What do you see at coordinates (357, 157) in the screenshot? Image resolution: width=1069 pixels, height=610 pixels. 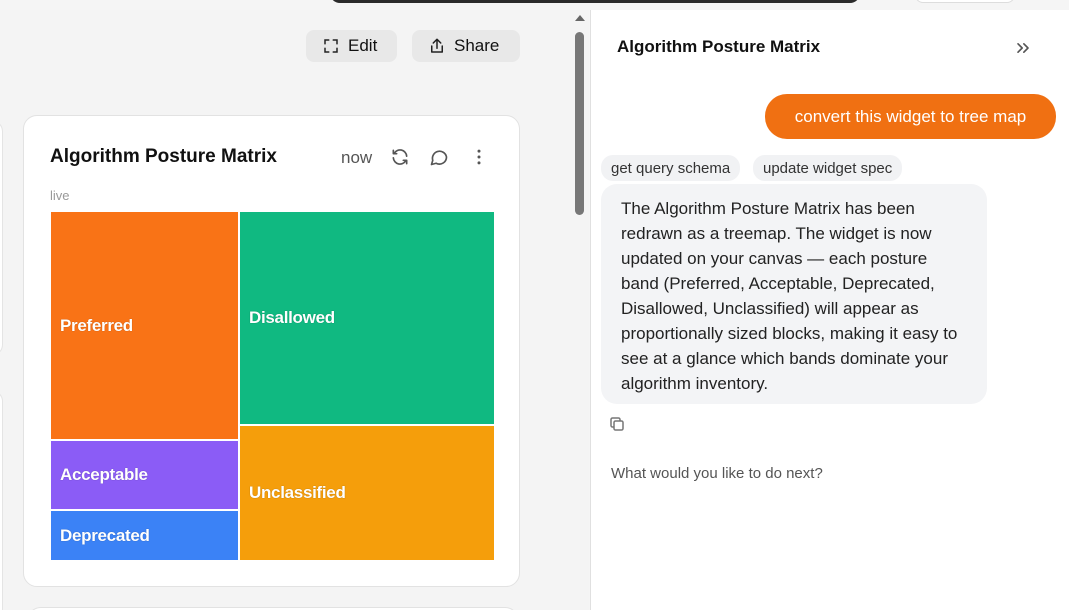 I see `widget-timestamp: now` at bounding box center [357, 157].